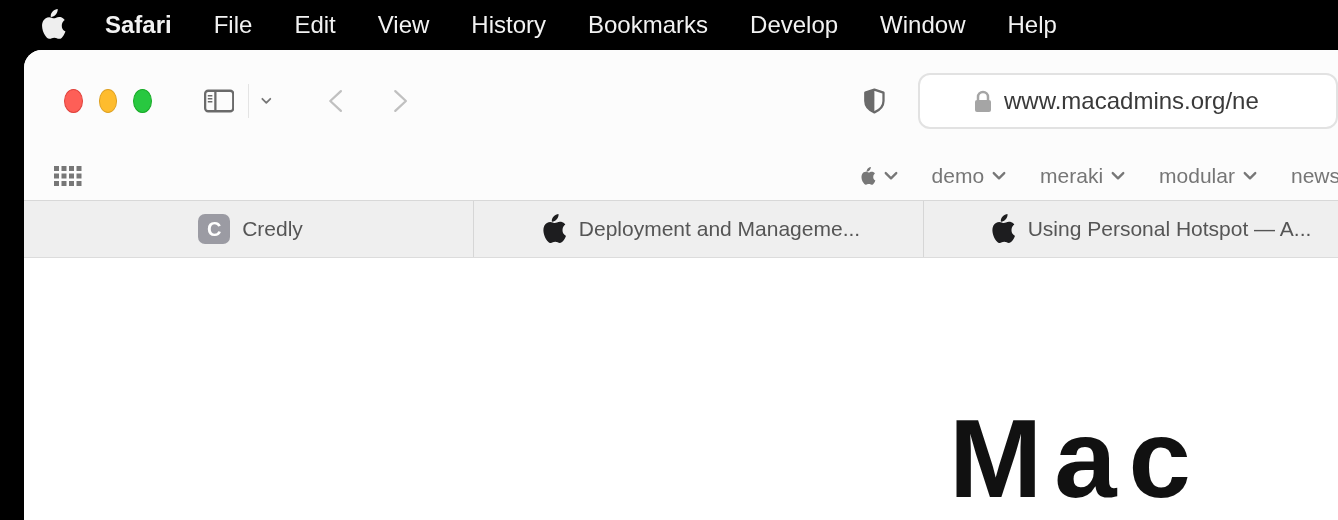 The image size is (1338, 520). Describe the element at coordinates (1076, 459) in the screenshot. I see `page-heading: Mac` at that location.